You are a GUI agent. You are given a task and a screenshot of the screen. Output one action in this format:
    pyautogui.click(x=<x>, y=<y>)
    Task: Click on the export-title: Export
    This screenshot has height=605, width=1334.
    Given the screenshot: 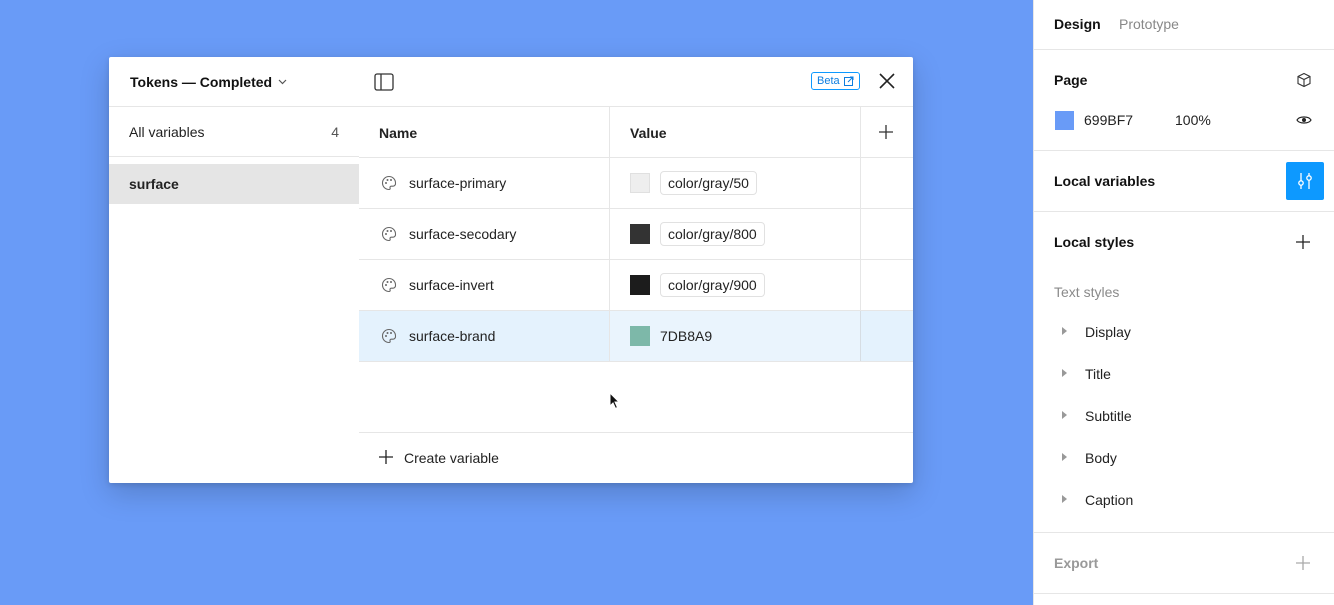 What is the action you would take?
    pyautogui.click(x=1076, y=563)
    